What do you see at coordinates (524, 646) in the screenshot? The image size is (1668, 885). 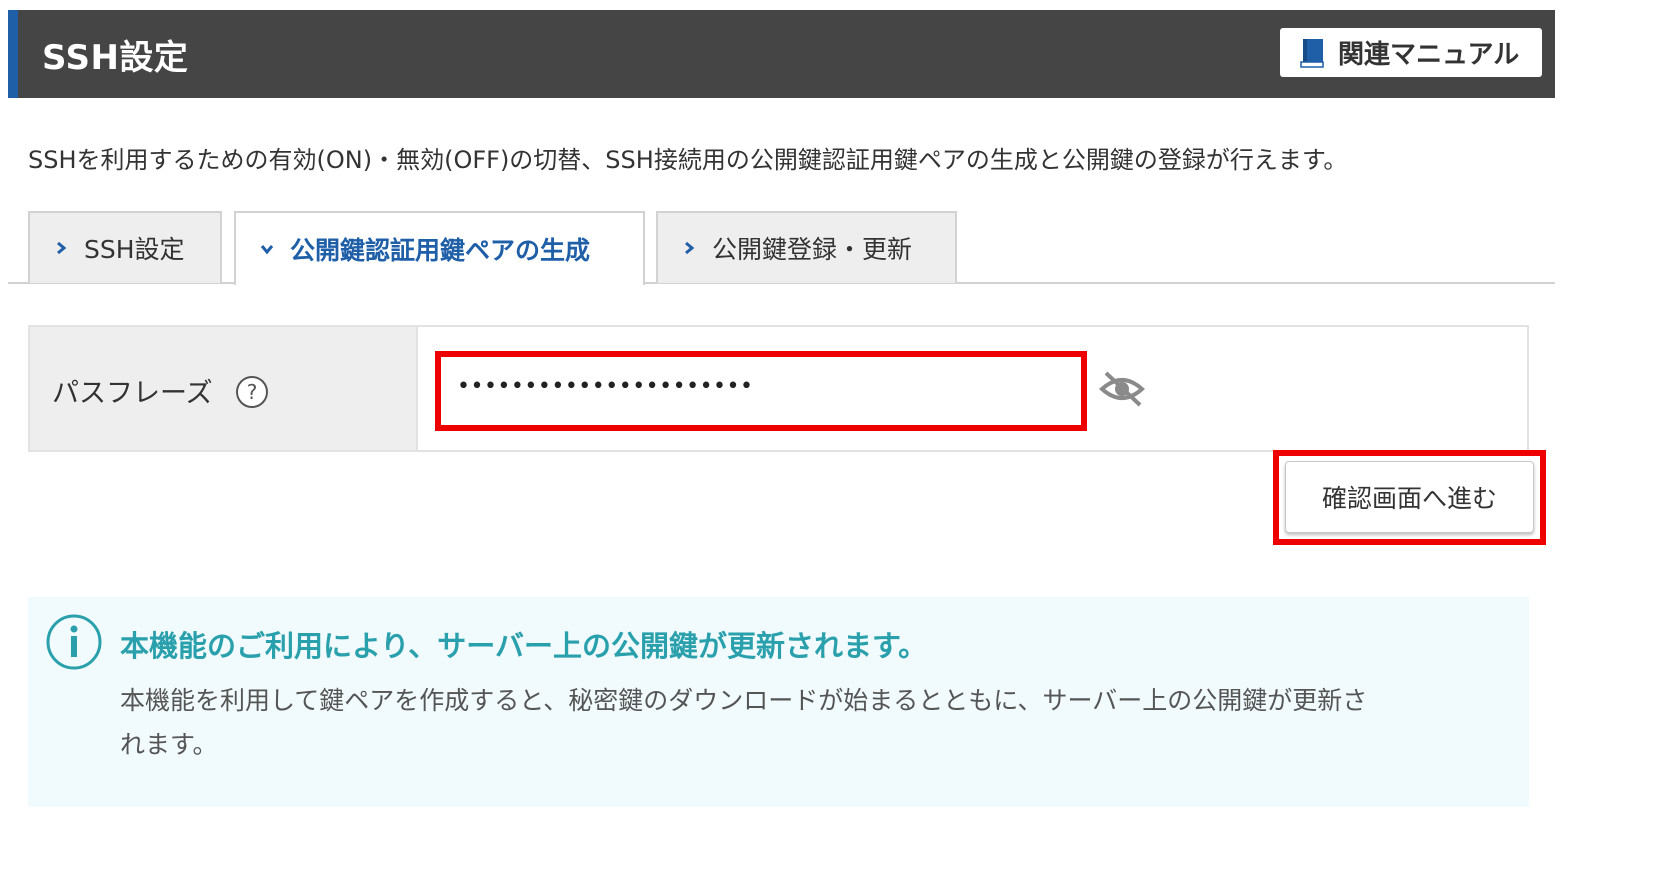 I see `notice-title: 本機能のご利用により、サーバー上の公開鍵が更新されます。` at bounding box center [524, 646].